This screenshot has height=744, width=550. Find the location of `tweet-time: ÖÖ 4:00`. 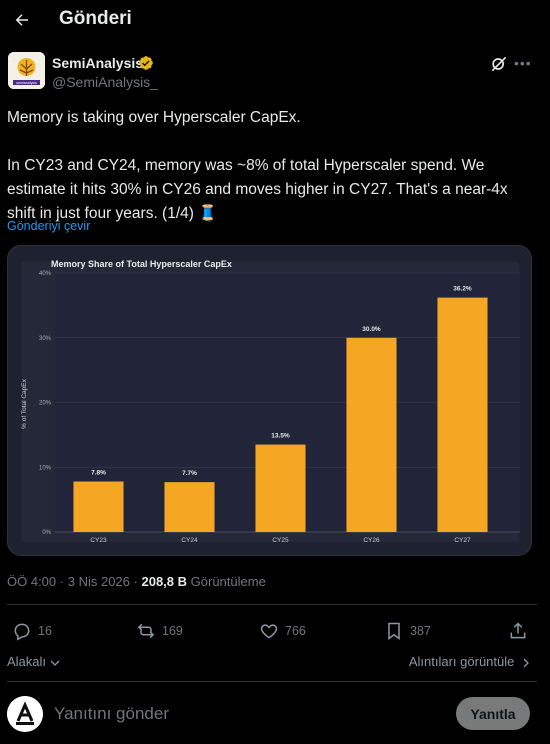

tweet-time: ÖÖ 4:00 is located at coordinates (31, 581).